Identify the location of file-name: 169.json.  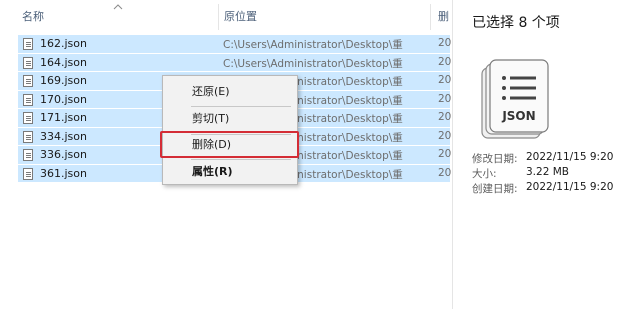
(63, 80).